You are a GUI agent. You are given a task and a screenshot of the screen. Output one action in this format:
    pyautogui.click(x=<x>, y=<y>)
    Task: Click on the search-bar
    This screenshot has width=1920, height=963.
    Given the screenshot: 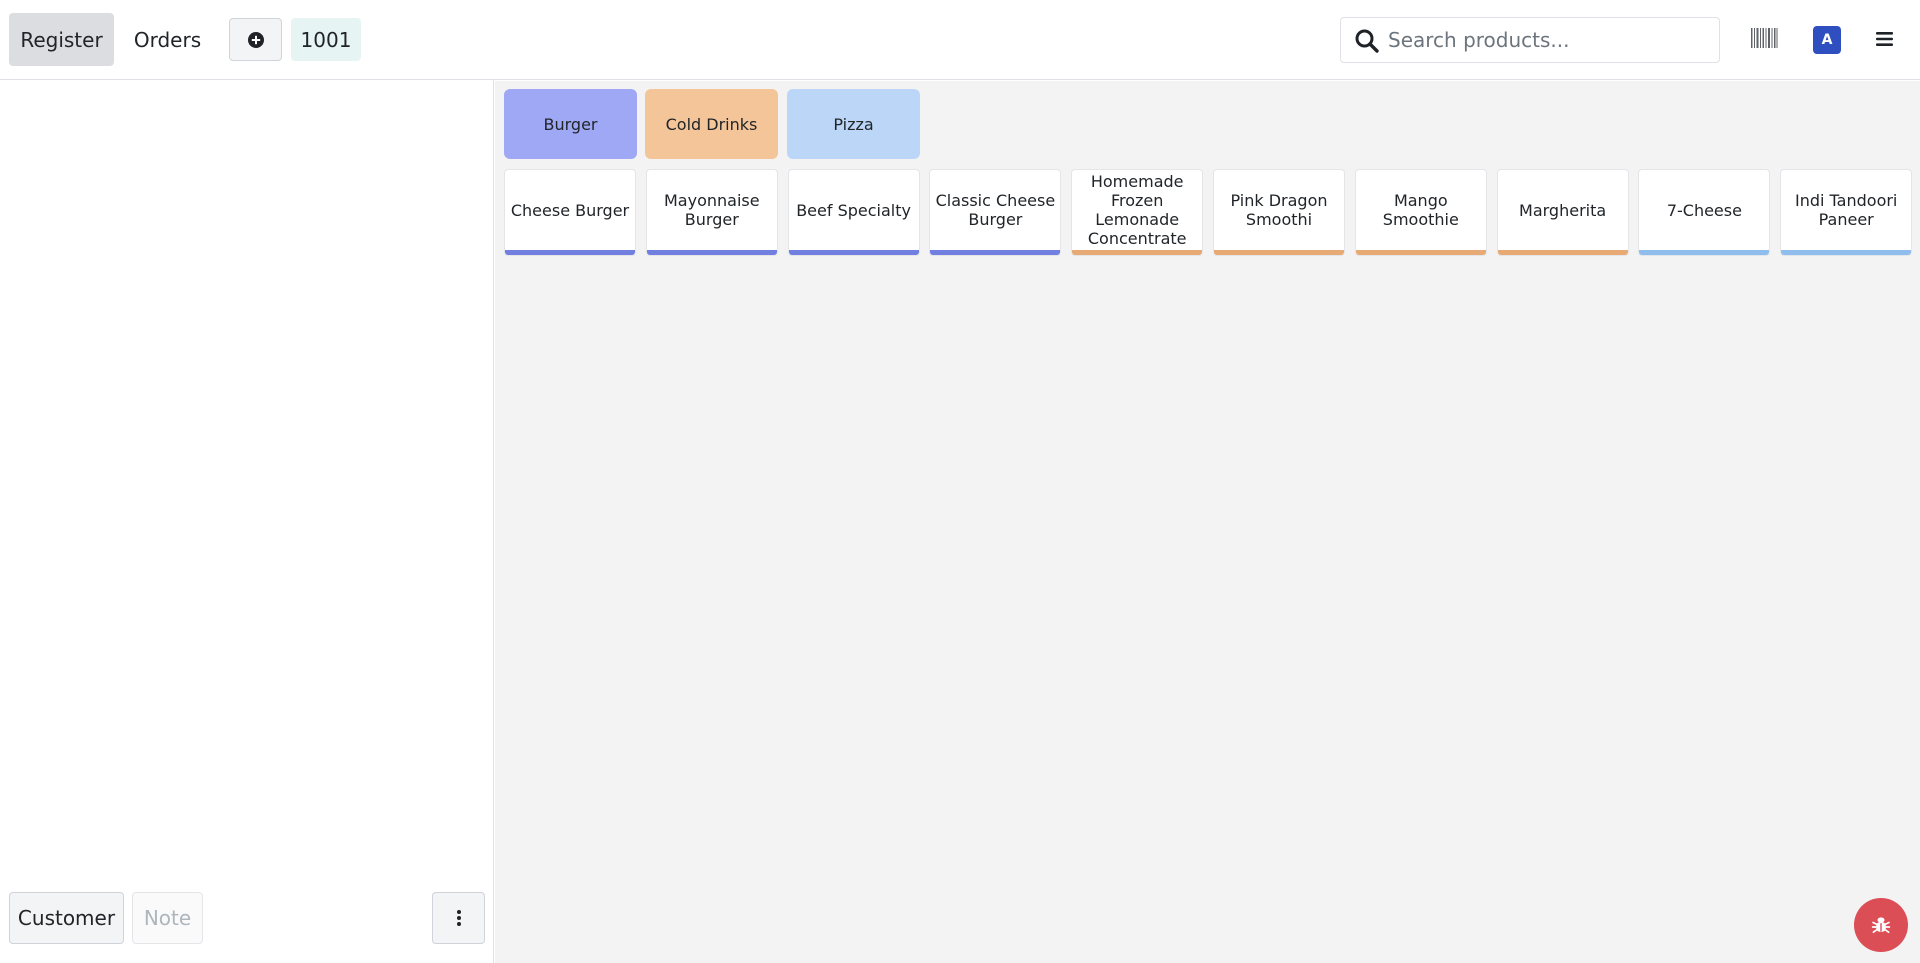 What is the action you would take?
    pyautogui.click(x=1530, y=40)
    